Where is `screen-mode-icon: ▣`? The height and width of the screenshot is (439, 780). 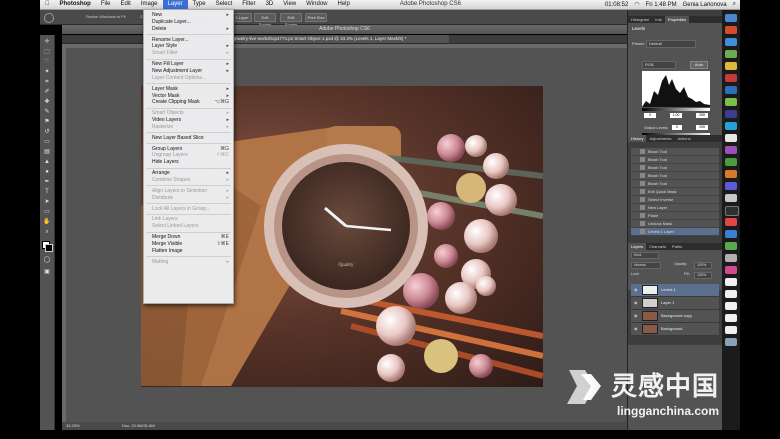 screen-mode-icon: ▣ is located at coordinates (47, 272).